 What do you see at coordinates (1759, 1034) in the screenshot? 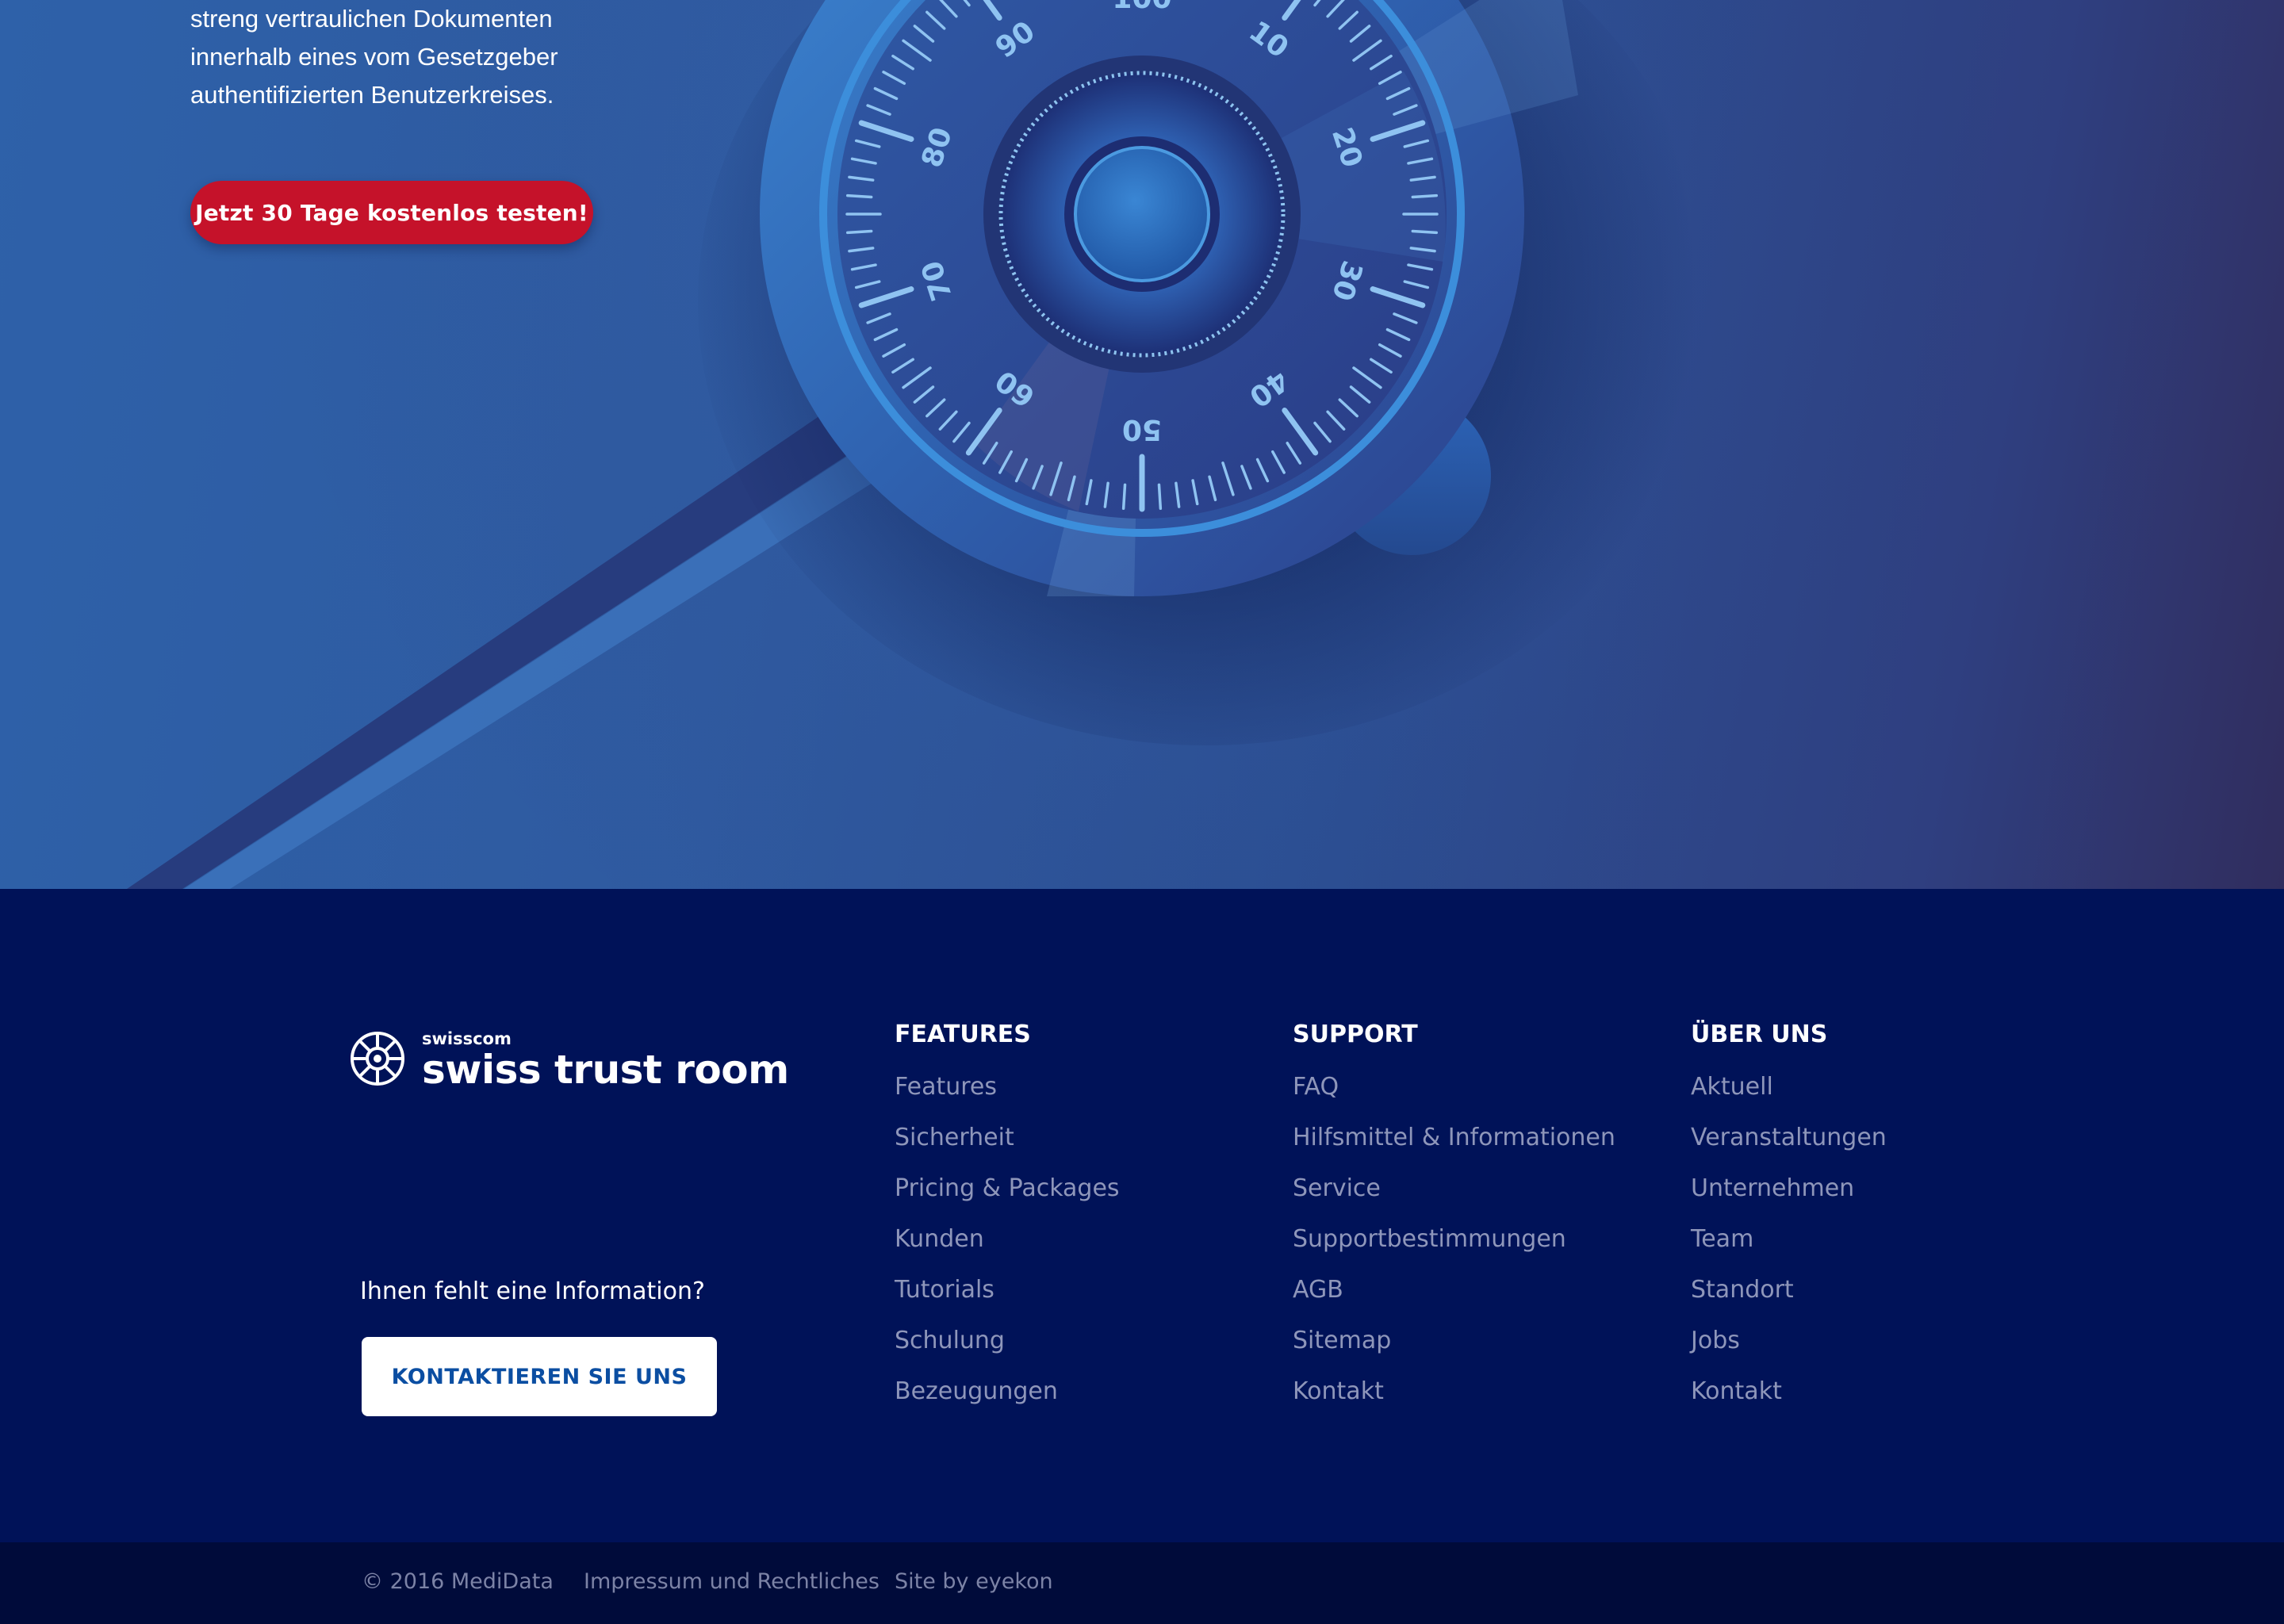
I see `column-title: ÜBER UNS` at bounding box center [1759, 1034].